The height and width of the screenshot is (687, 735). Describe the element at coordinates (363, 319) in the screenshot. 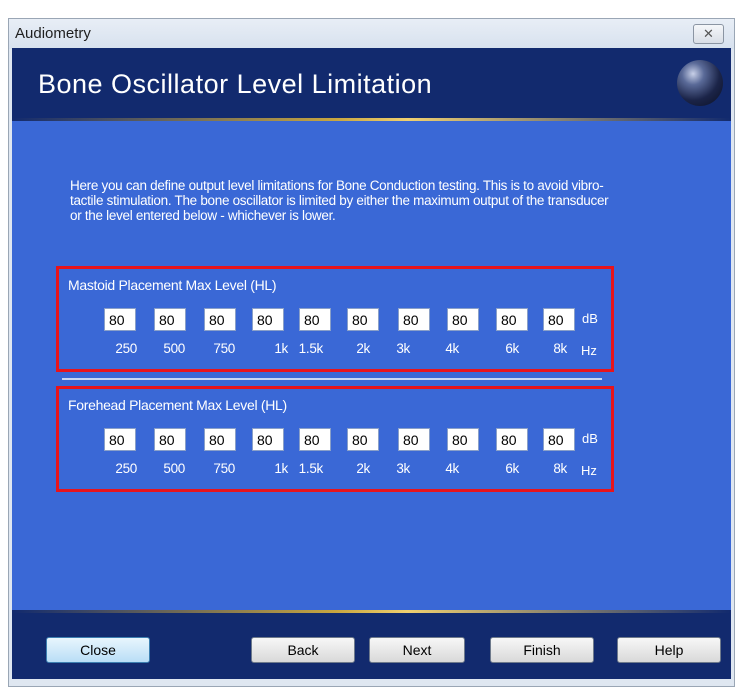

I see `mastoid-2k-input` at that location.